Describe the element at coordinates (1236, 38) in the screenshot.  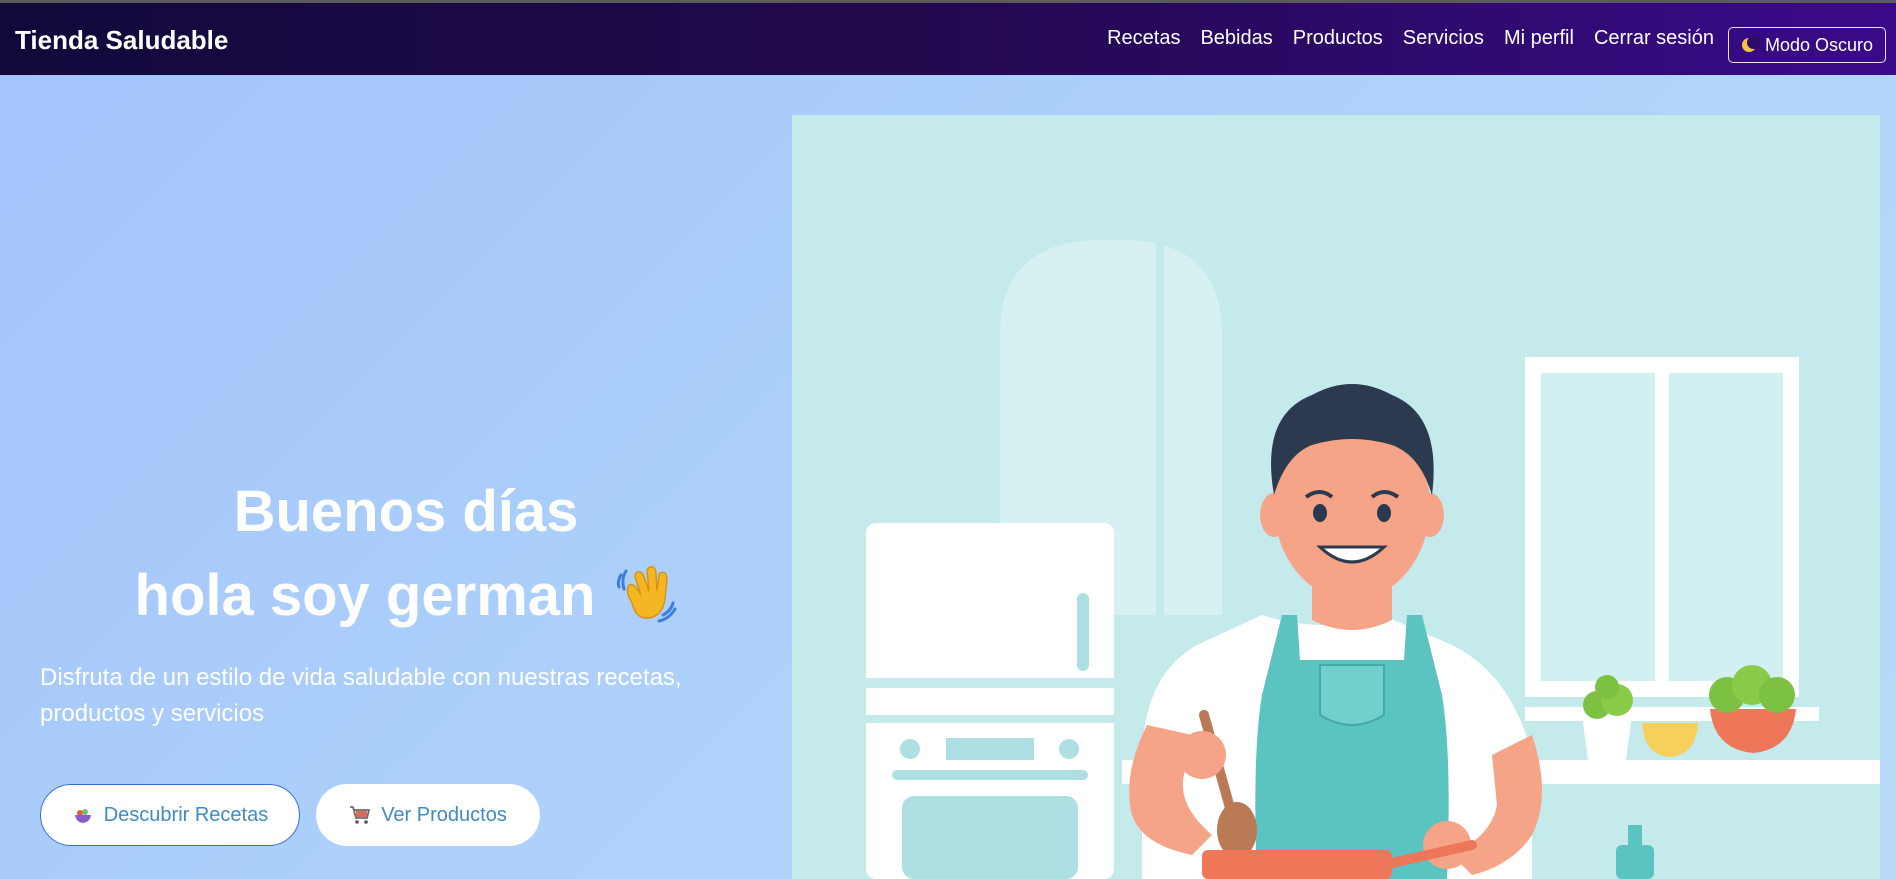
I see `nav-link-bebidas: Bebidas` at that location.